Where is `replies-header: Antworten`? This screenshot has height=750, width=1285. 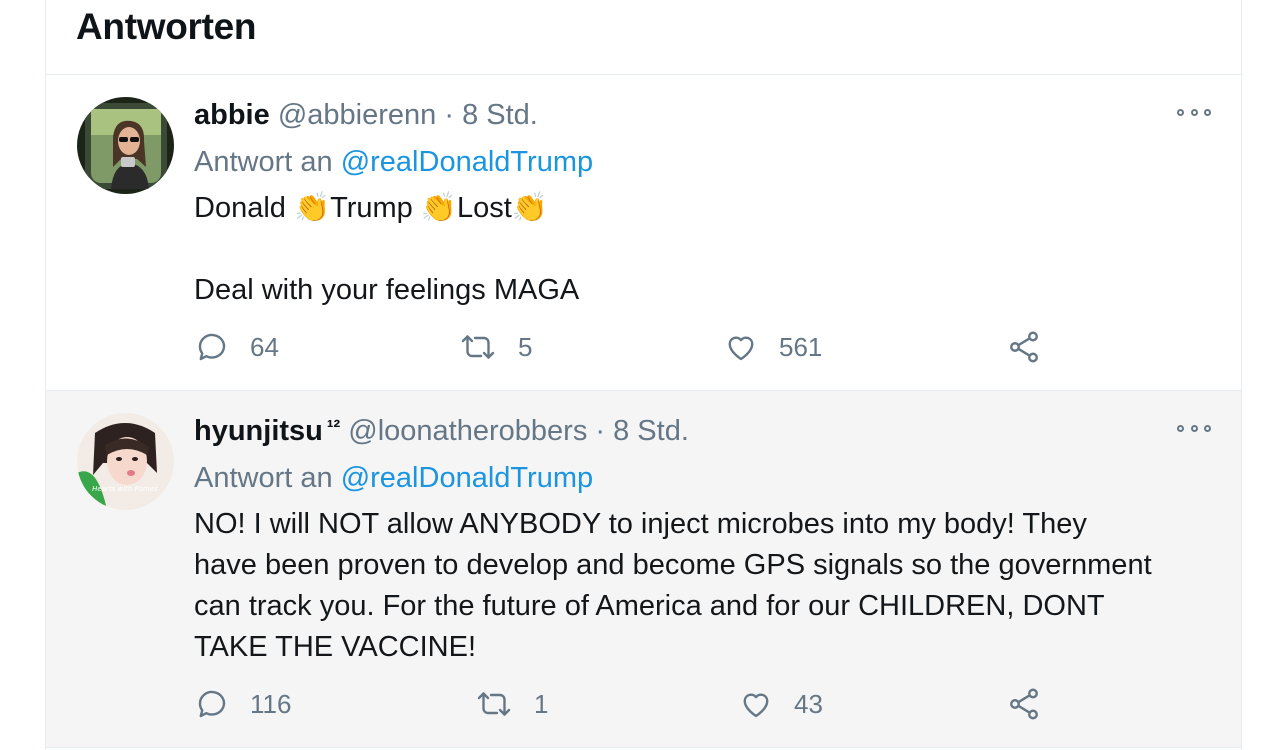
replies-header: Antworten is located at coordinates (643, 37).